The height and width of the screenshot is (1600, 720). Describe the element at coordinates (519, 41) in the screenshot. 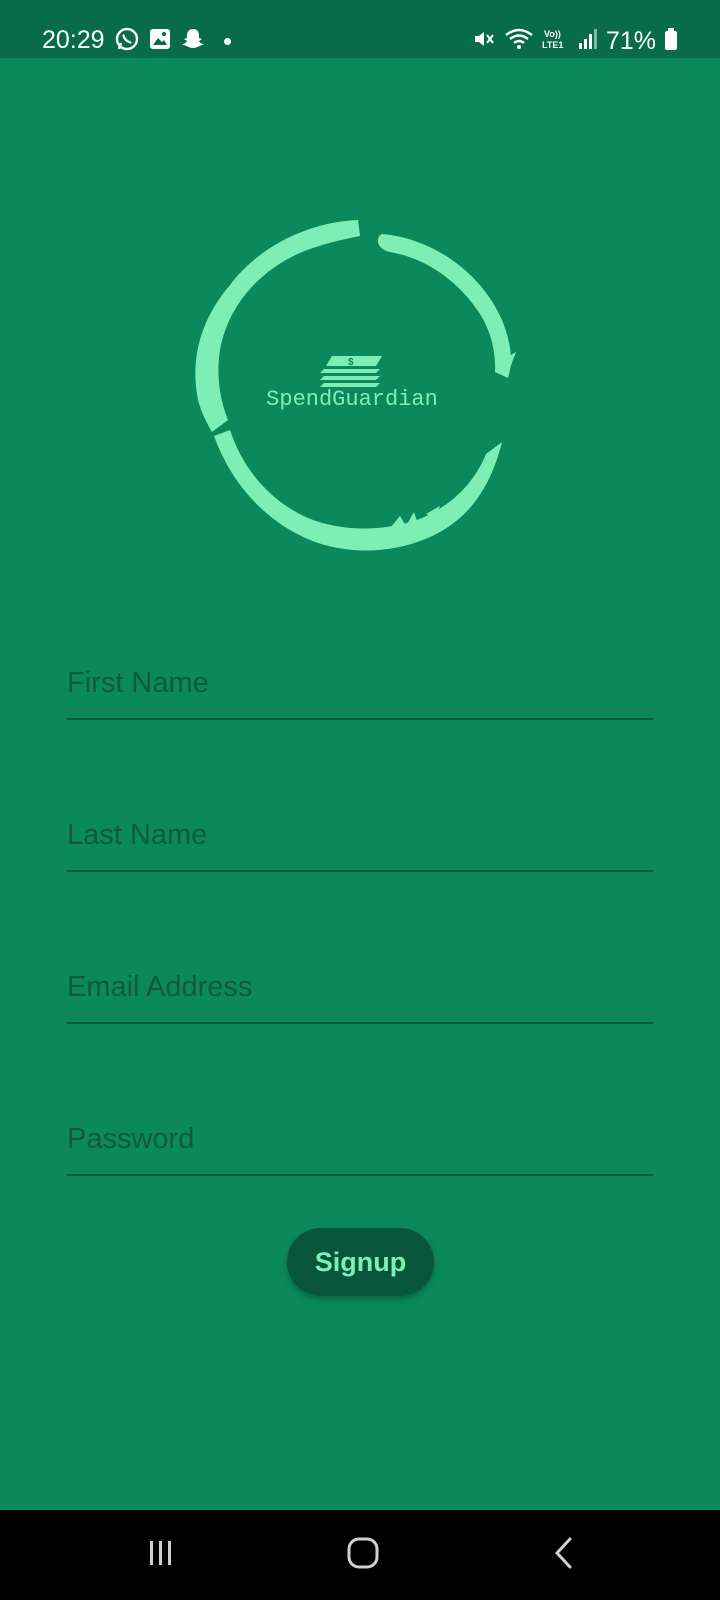

I see `wifi-icon` at that location.